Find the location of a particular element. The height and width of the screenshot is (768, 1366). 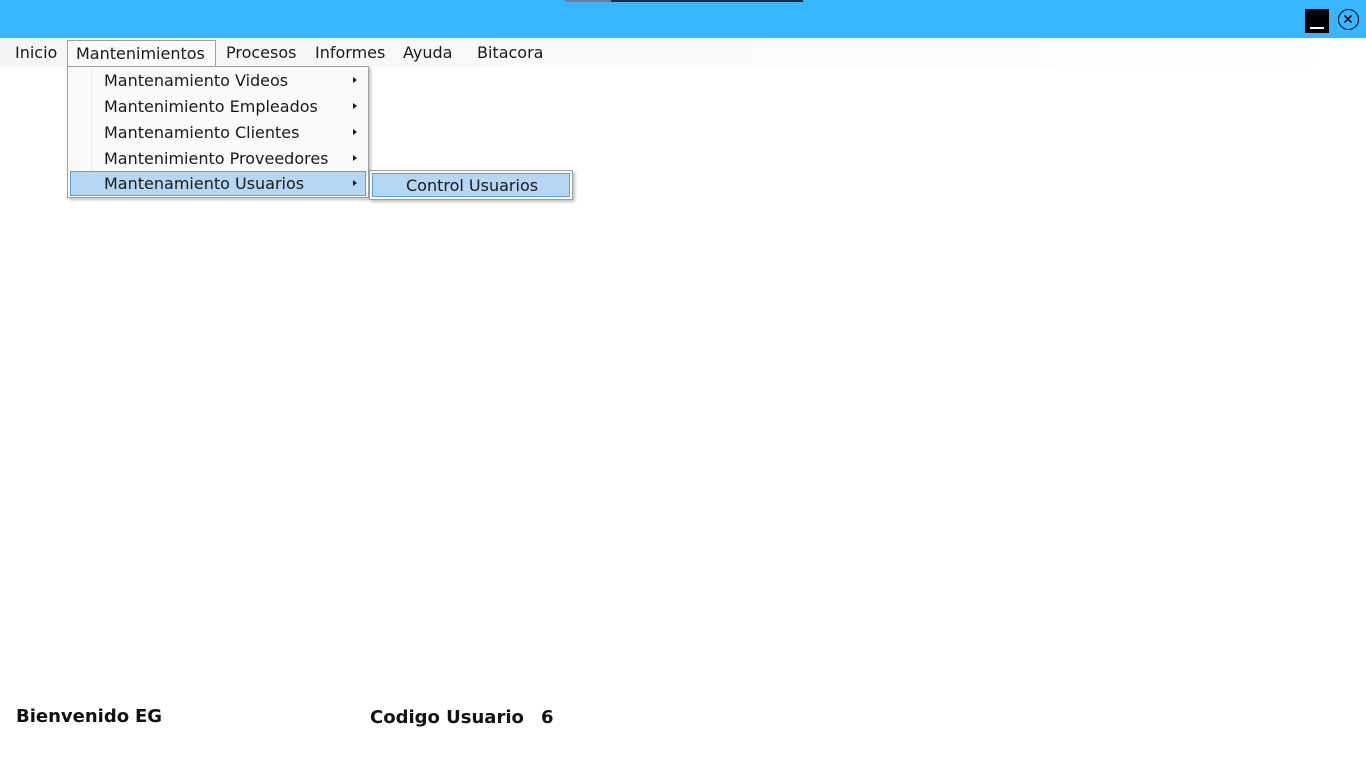

minimize-button is located at coordinates (1317, 21).